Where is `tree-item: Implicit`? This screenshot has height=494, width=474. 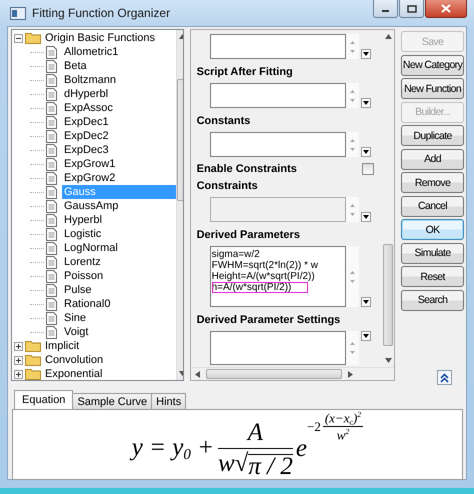
tree-item: Implicit is located at coordinates (62, 346).